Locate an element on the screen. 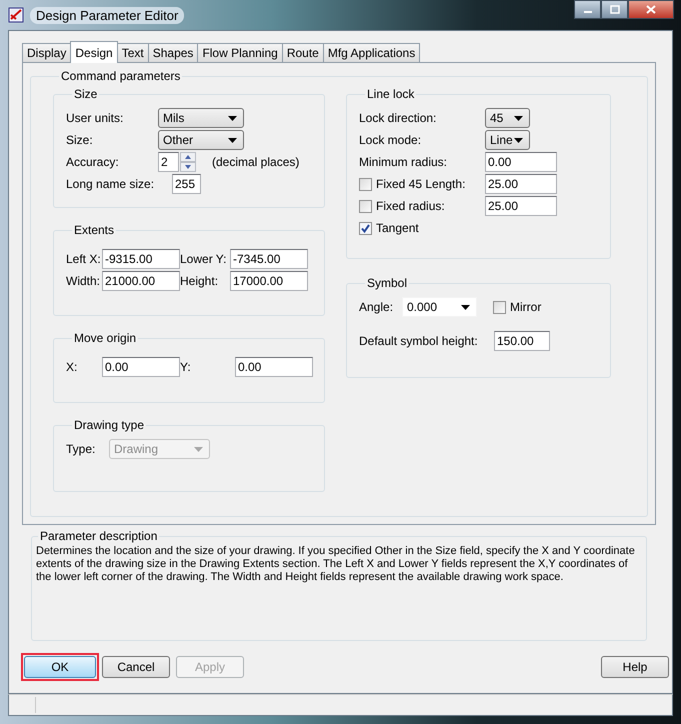  long-name-size-field: 255 is located at coordinates (186, 184).